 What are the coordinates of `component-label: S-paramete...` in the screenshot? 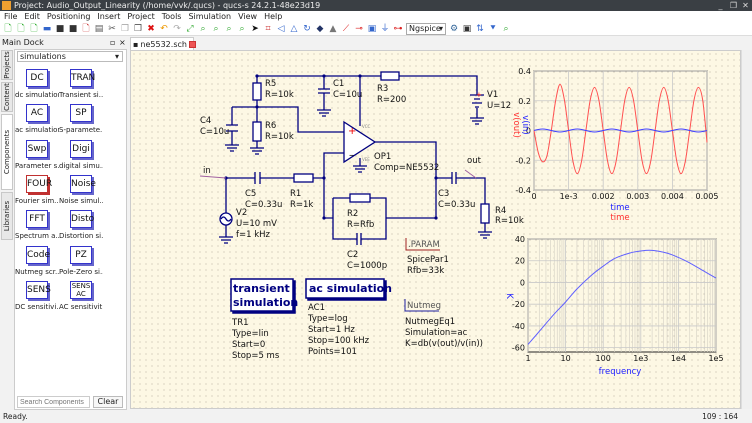 It's located at (81, 130).